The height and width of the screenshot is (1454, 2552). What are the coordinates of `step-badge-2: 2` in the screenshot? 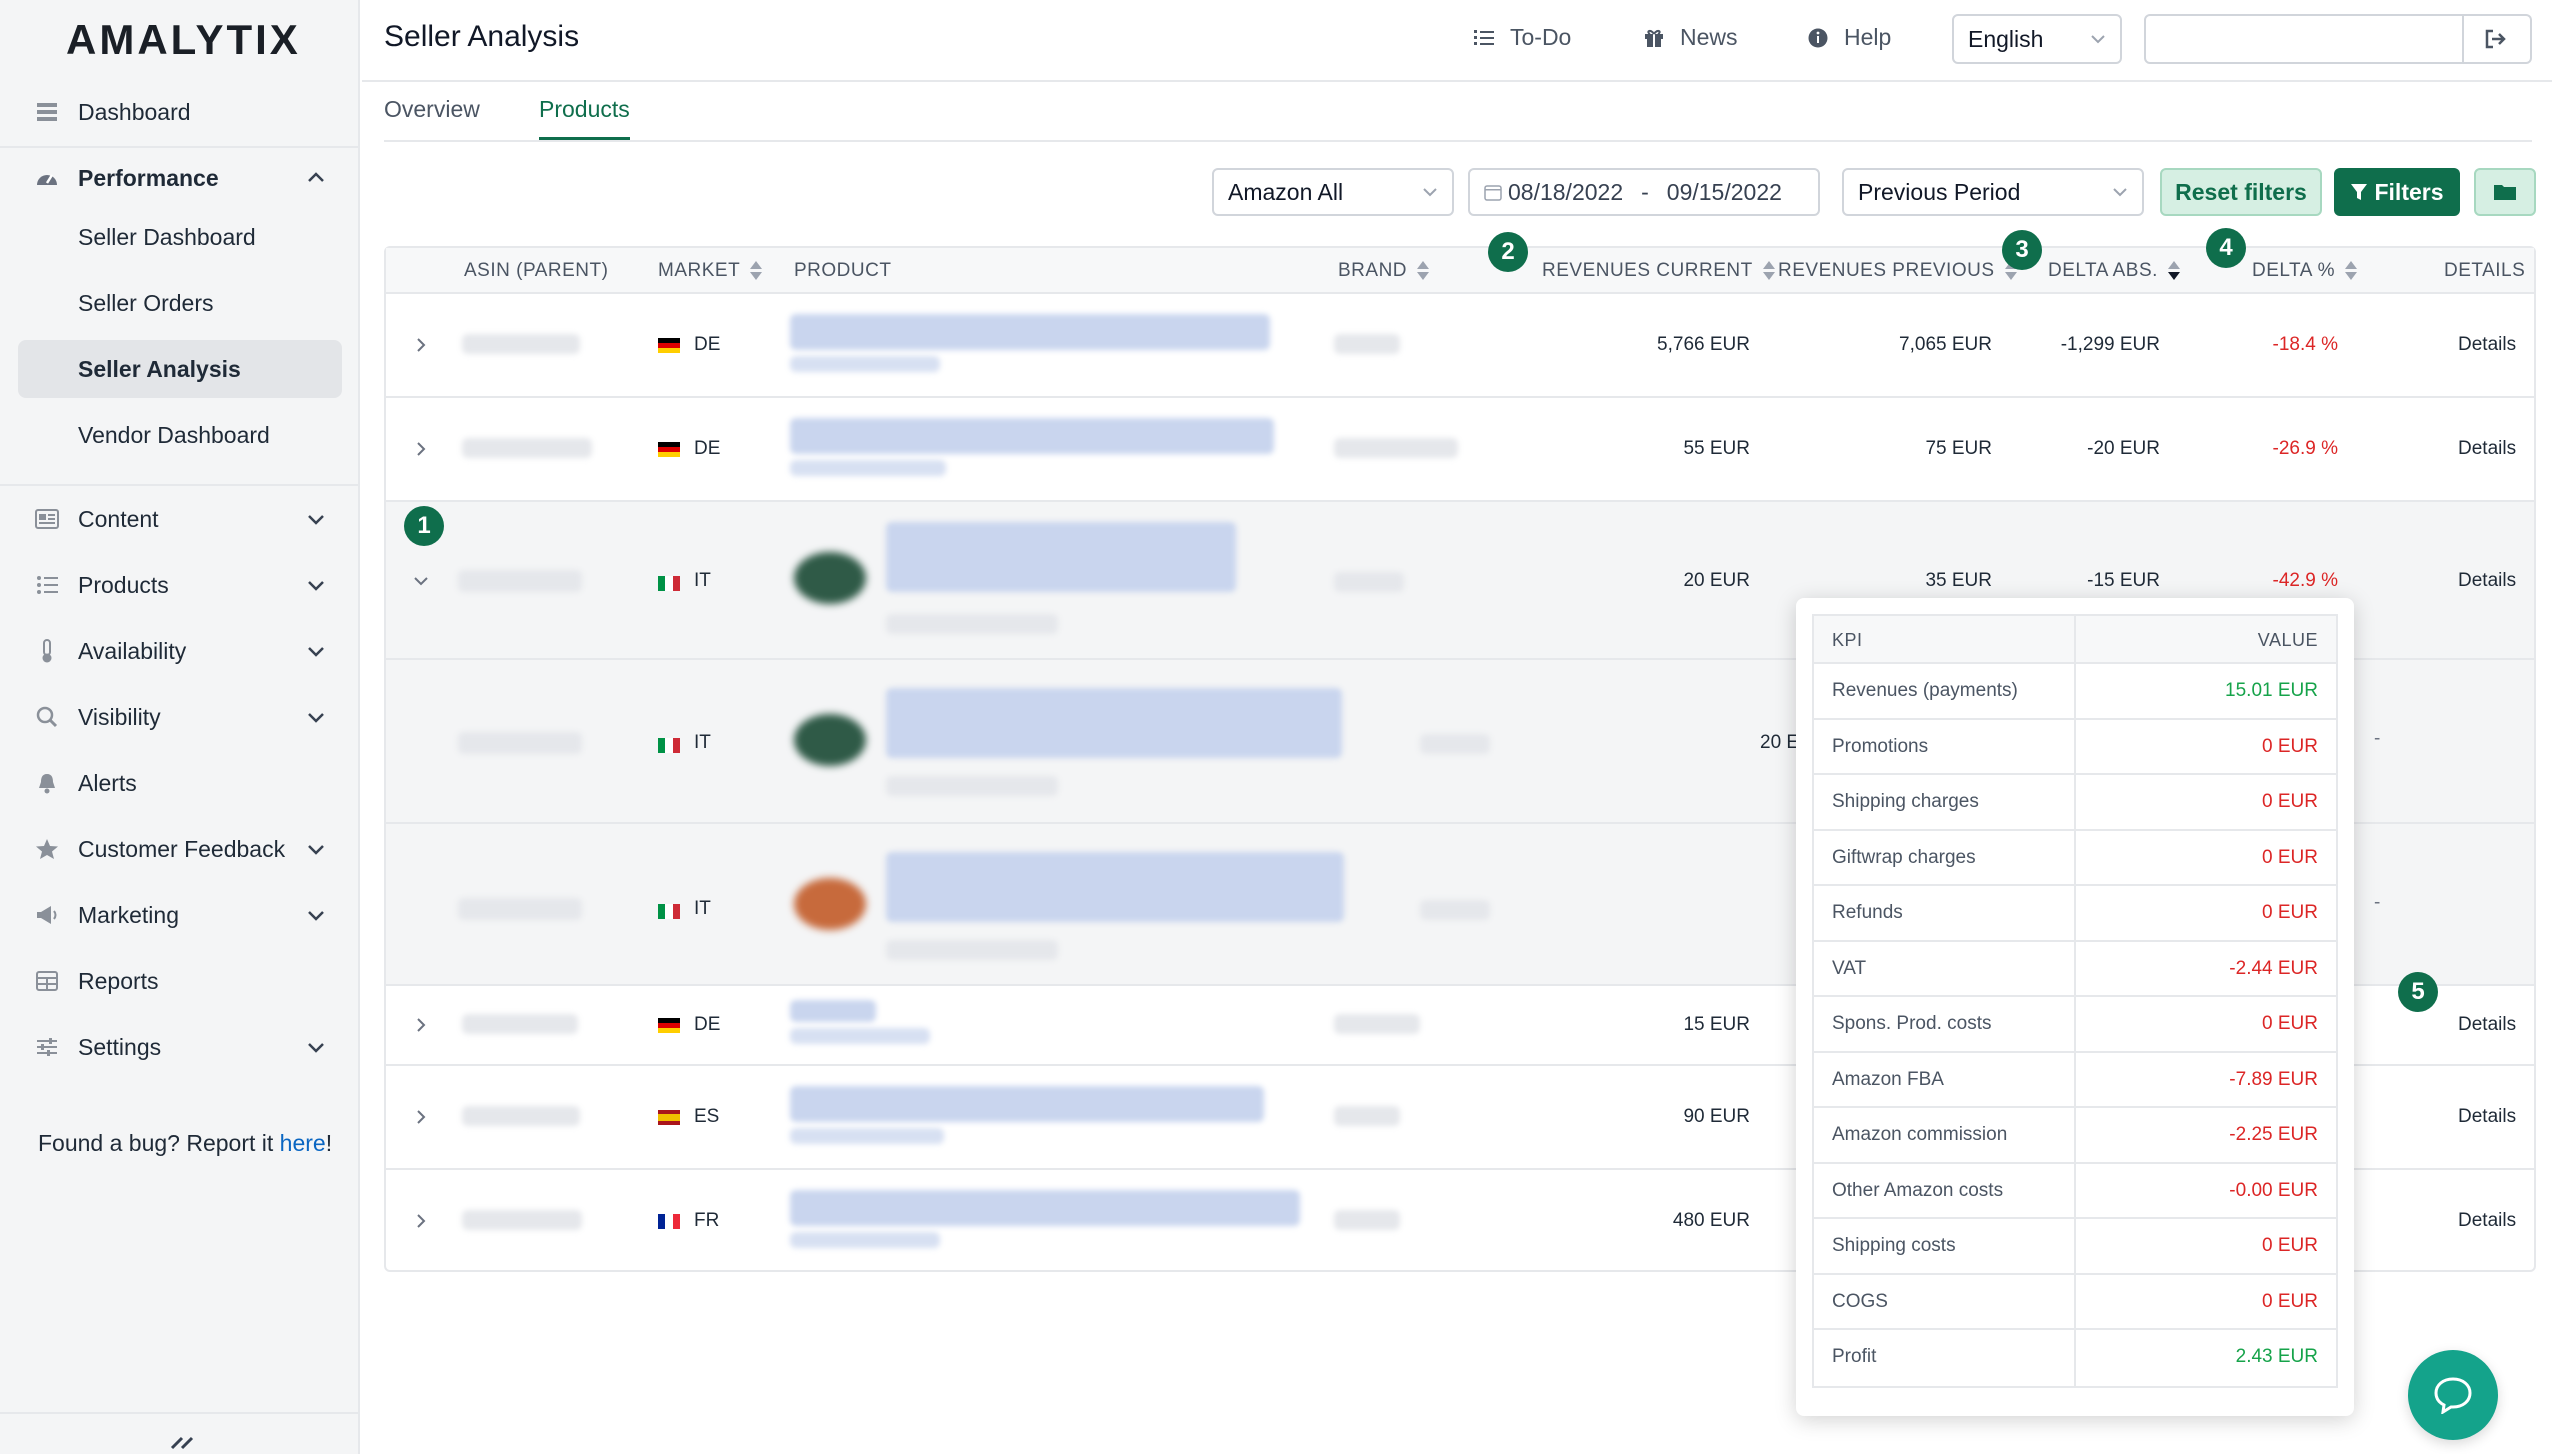 It's located at (1508, 252).